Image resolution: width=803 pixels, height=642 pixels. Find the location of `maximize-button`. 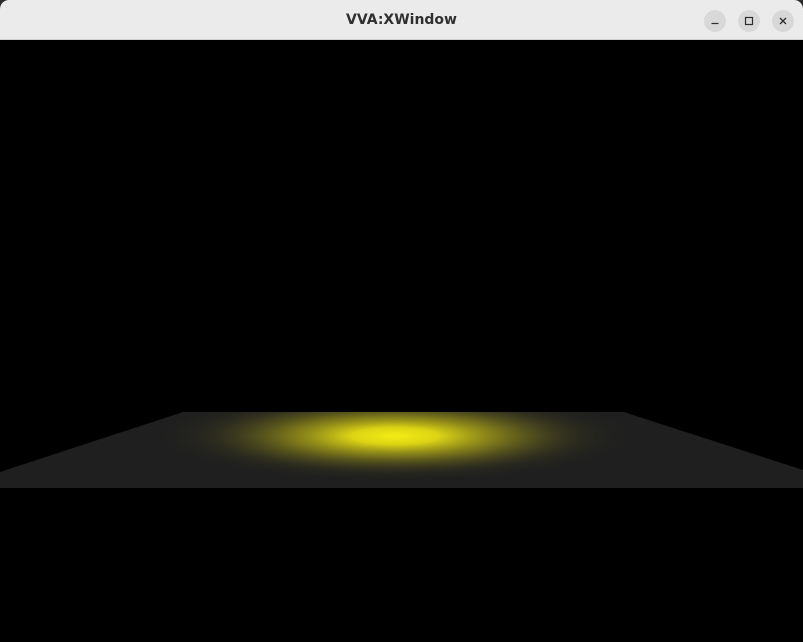

maximize-button is located at coordinates (749, 21).